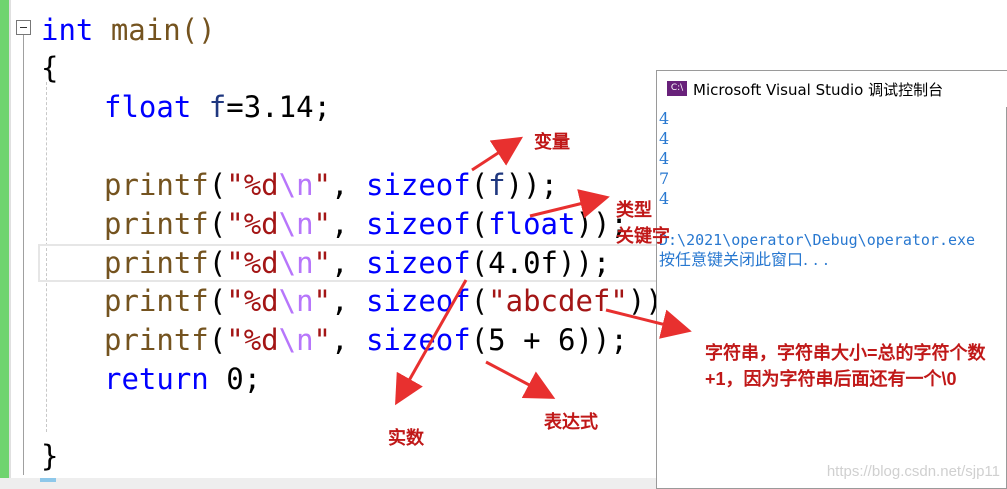 This screenshot has height=489, width=1007. Describe the element at coordinates (571, 422) in the screenshot. I see `annotation-expression: 表达式` at that location.